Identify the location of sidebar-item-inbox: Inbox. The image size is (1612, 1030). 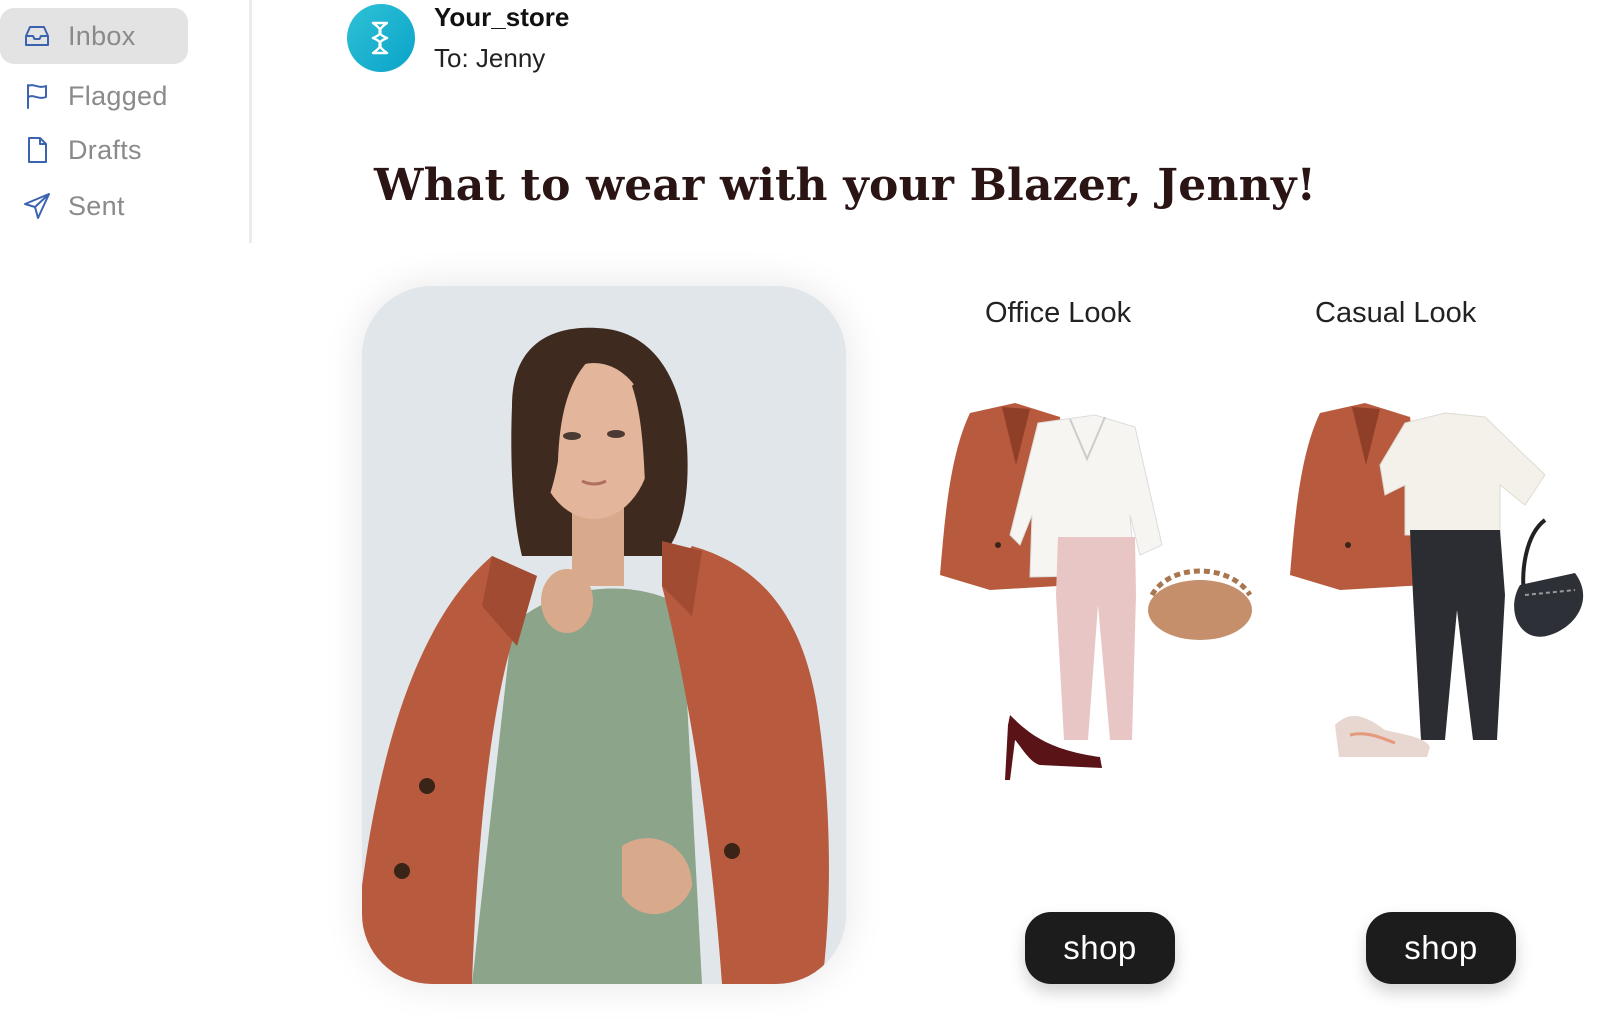
(94, 36).